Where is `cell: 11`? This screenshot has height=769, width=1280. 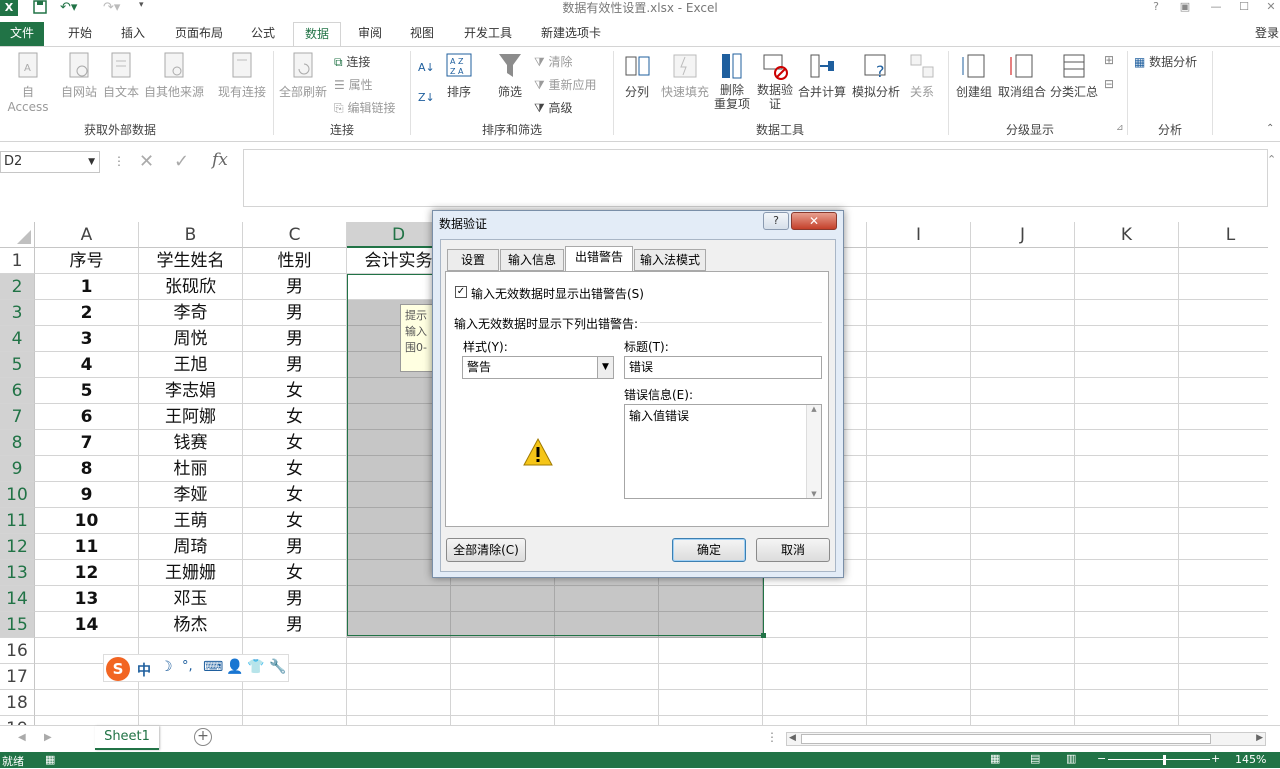 cell: 11 is located at coordinates (87, 547).